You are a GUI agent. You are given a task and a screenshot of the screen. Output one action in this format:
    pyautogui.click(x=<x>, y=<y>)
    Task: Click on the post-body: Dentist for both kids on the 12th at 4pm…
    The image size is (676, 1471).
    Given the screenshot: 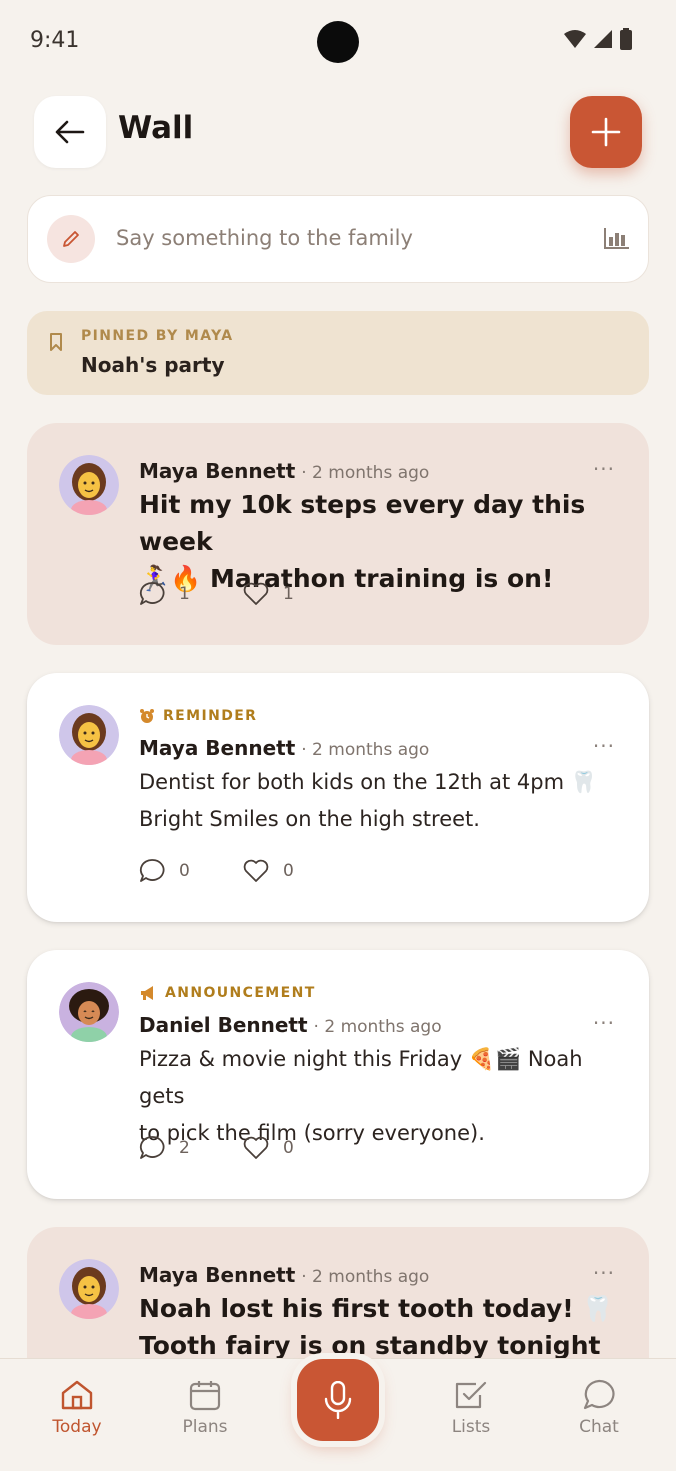 What is the action you would take?
    pyautogui.click(x=379, y=801)
    